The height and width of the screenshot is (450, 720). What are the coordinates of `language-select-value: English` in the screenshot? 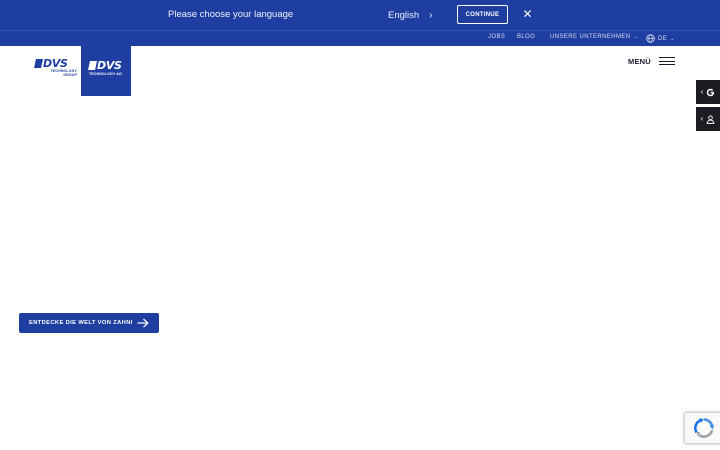 It's located at (404, 15).